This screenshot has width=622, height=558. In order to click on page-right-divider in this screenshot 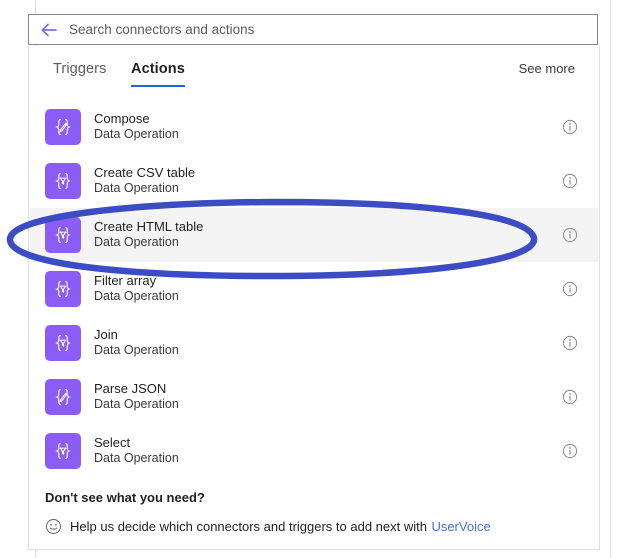, I will do `click(610, 279)`.